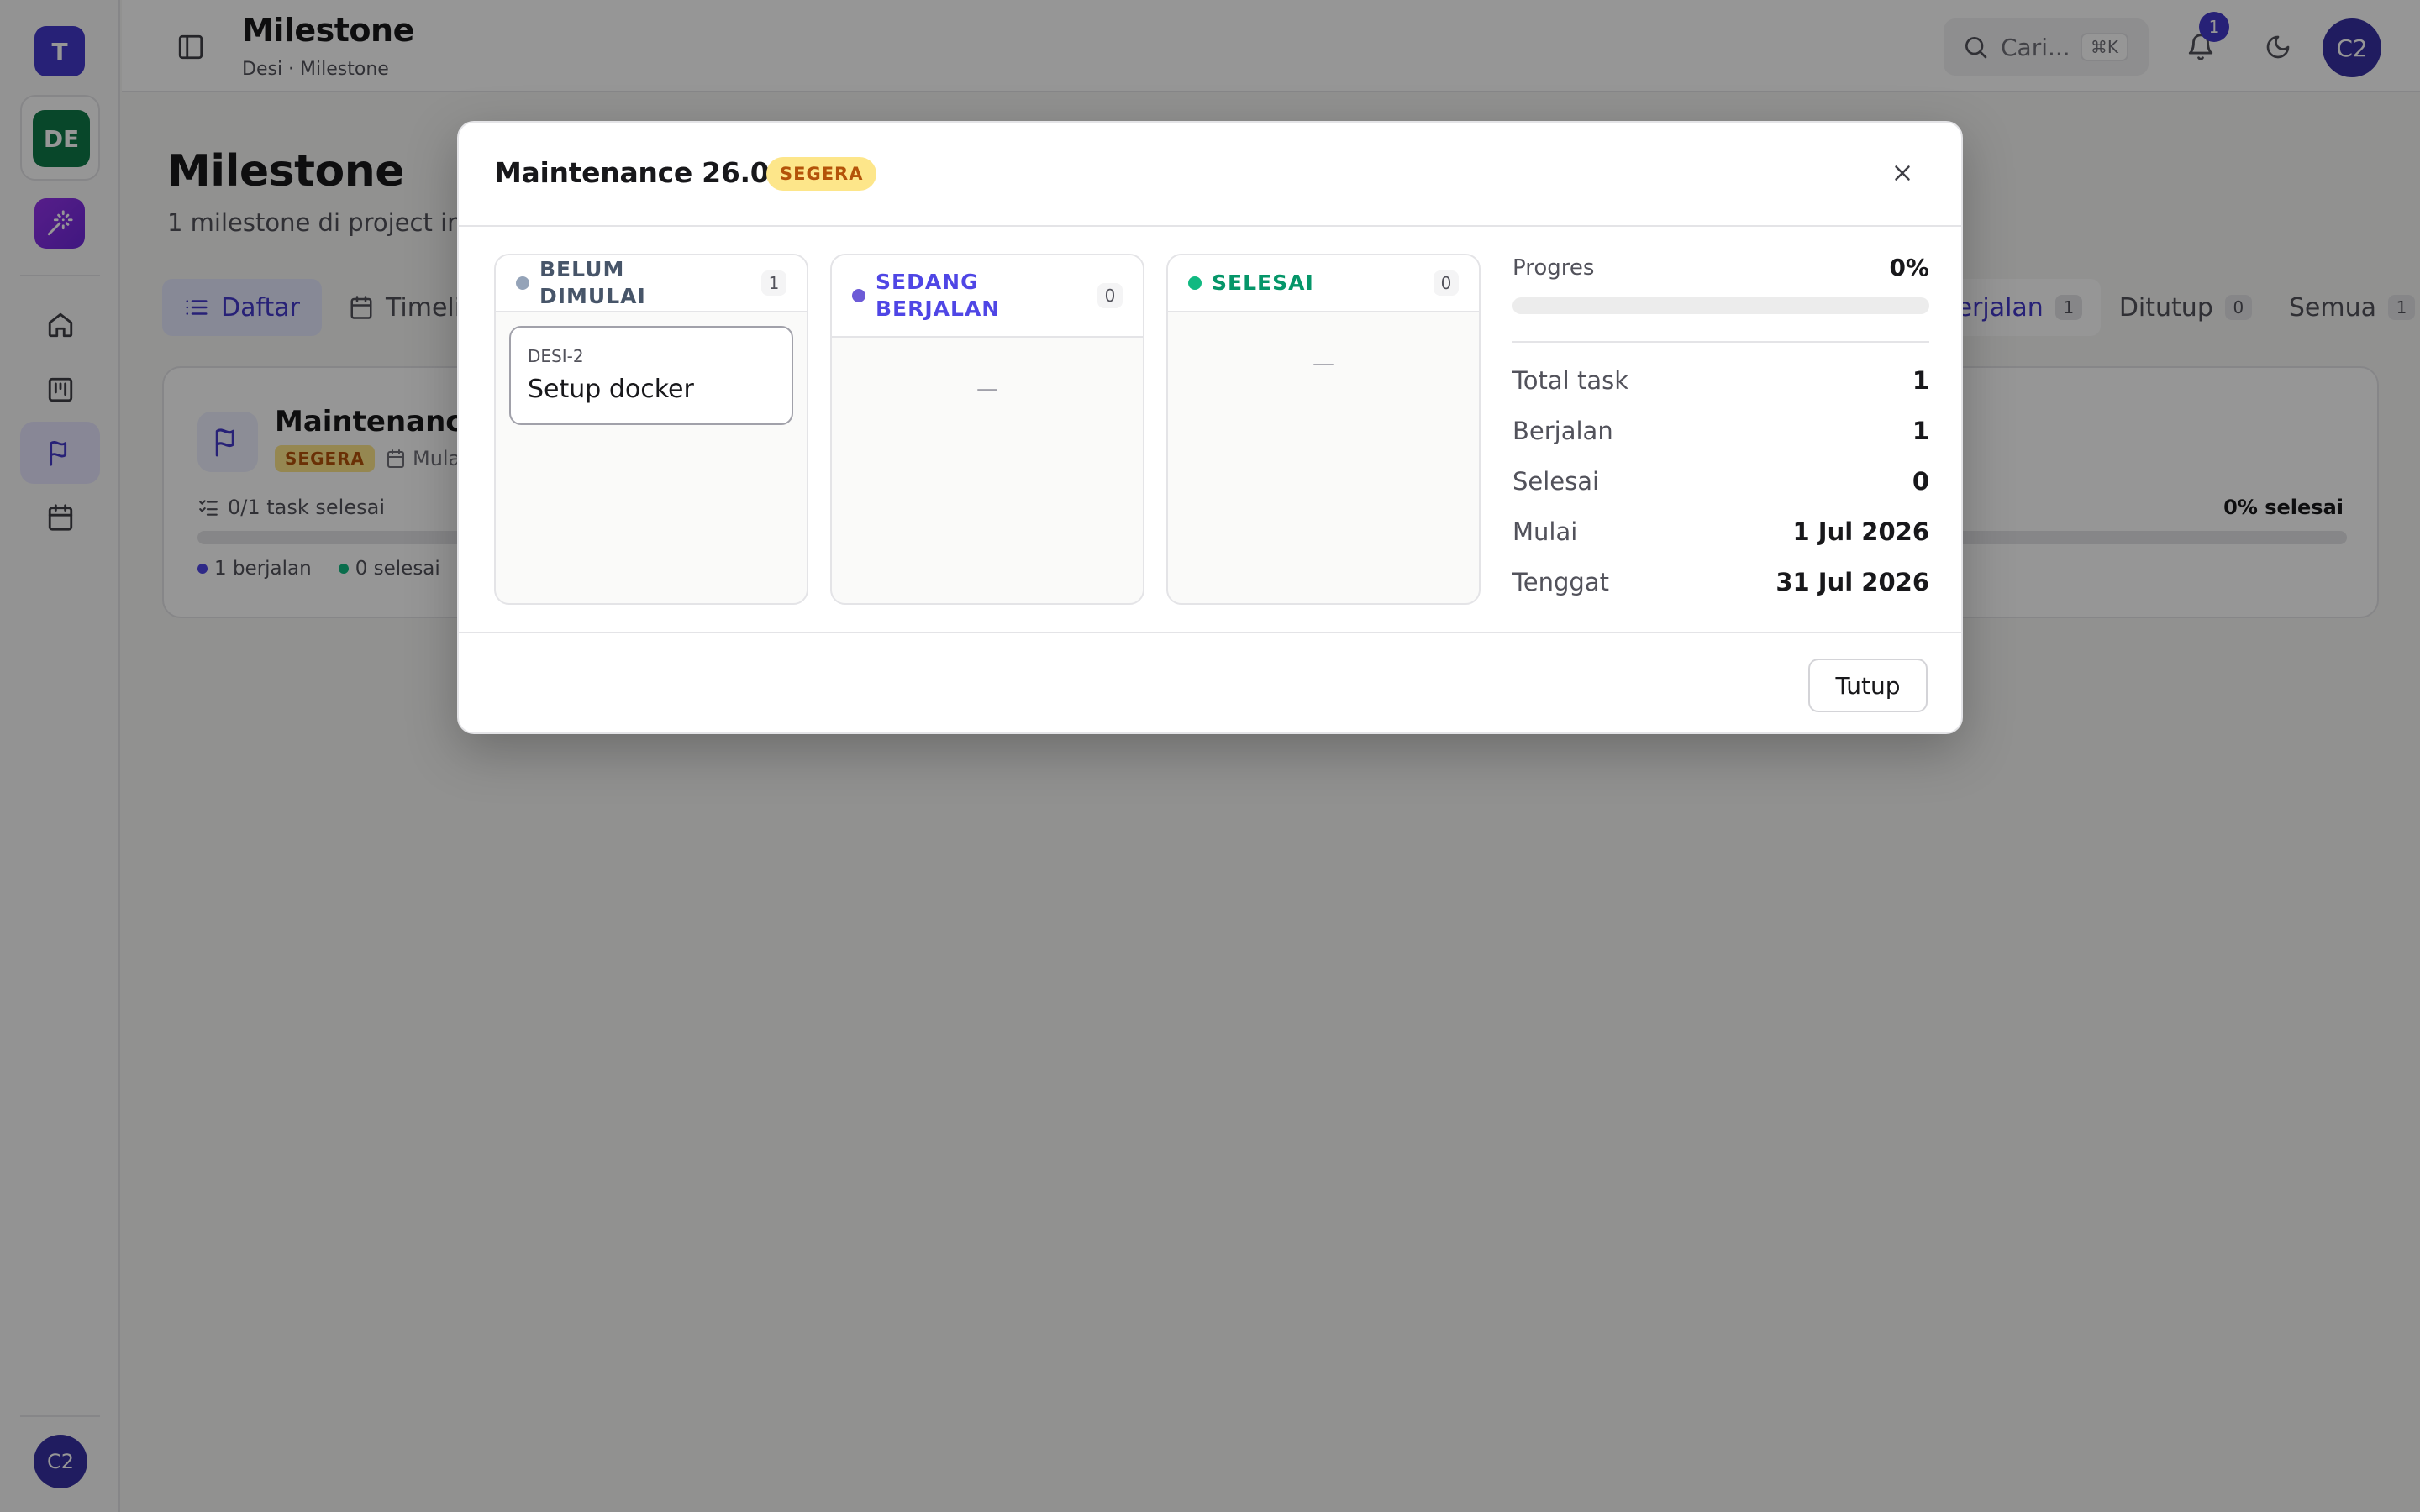  I want to click on stat-label: Selesai, so click(1556, 481).